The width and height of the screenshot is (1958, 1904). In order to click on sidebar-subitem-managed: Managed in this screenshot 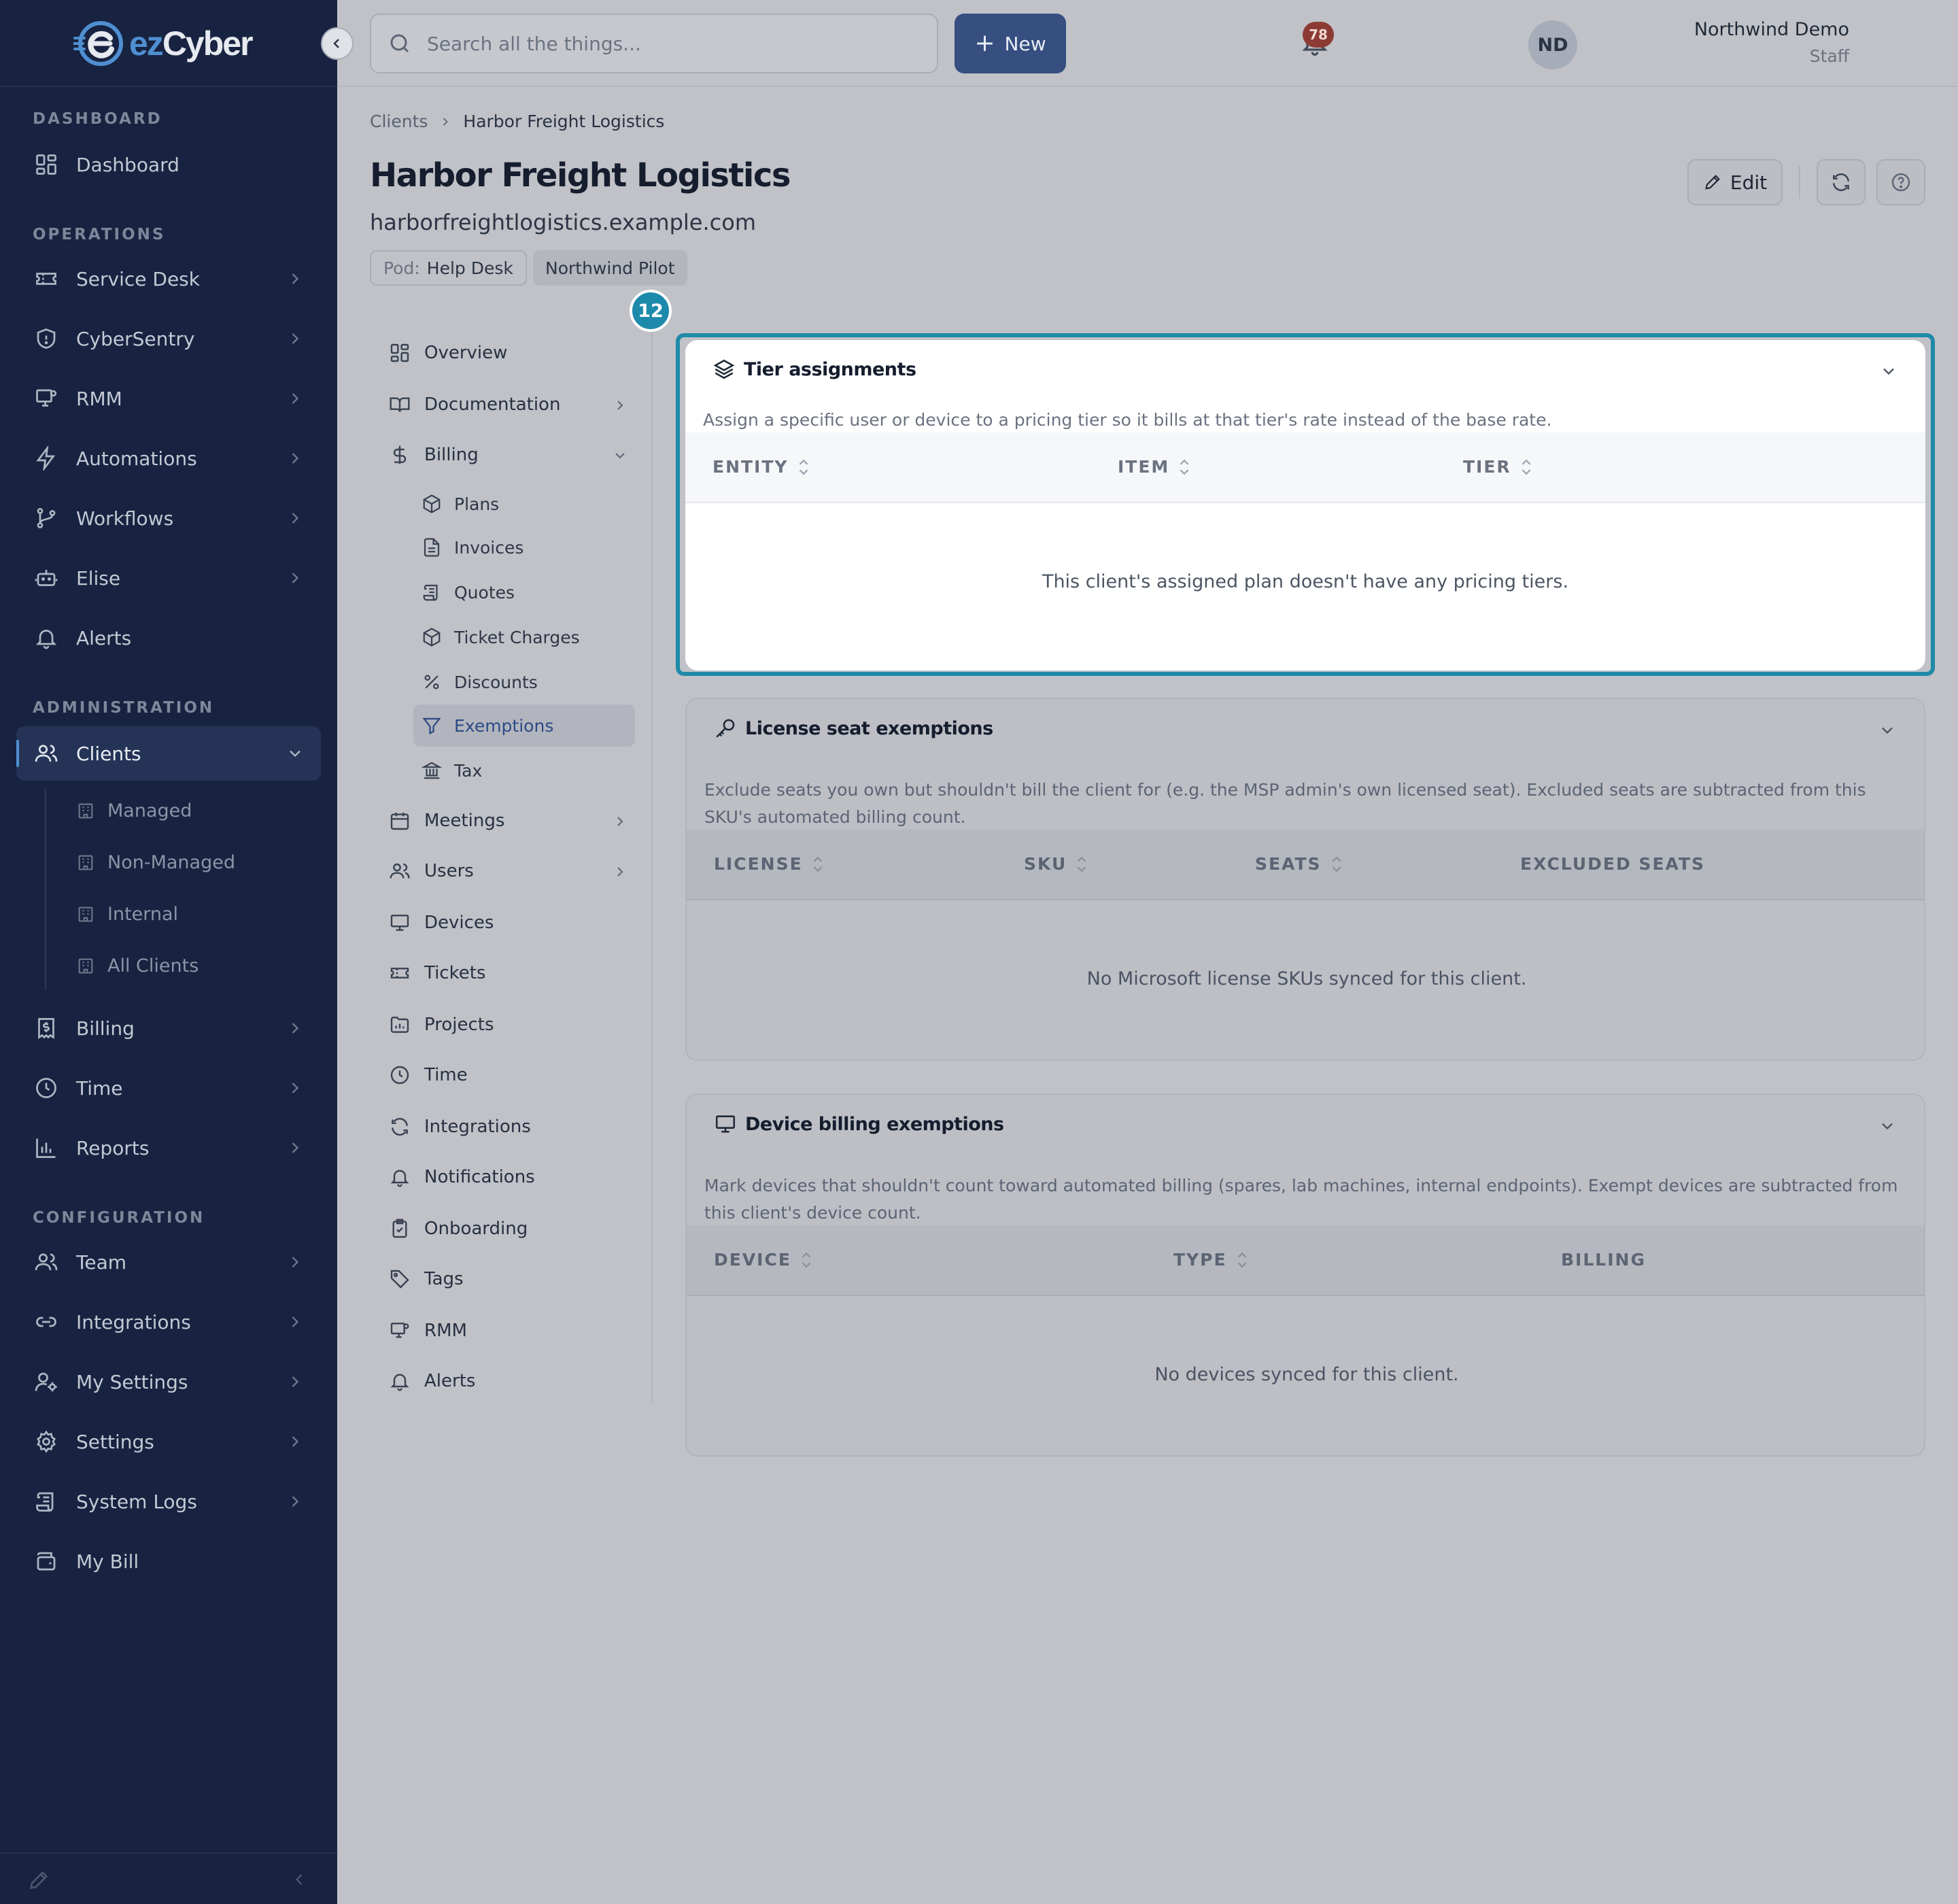, I will do `click(134, 811)`.